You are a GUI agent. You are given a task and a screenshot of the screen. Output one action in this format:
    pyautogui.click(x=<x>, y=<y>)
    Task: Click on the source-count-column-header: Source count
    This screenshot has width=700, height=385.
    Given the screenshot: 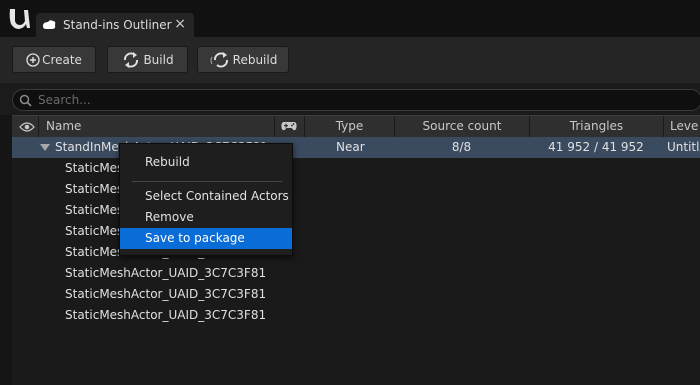 What is the action you would take?
    pyautogui.click(x=461, y=126)
    